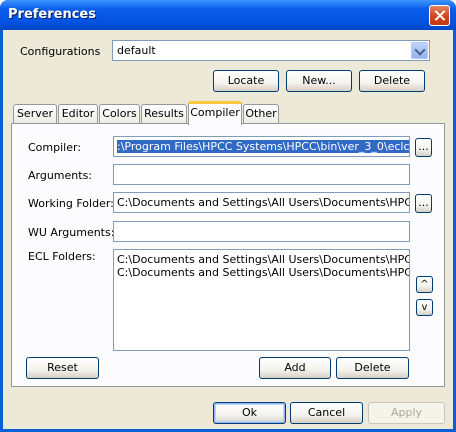 This screenshot has height=432, width=456. Describe the element at coordinates (419, 50) in the screenshot. I see `chevron-down-icon` at that location.